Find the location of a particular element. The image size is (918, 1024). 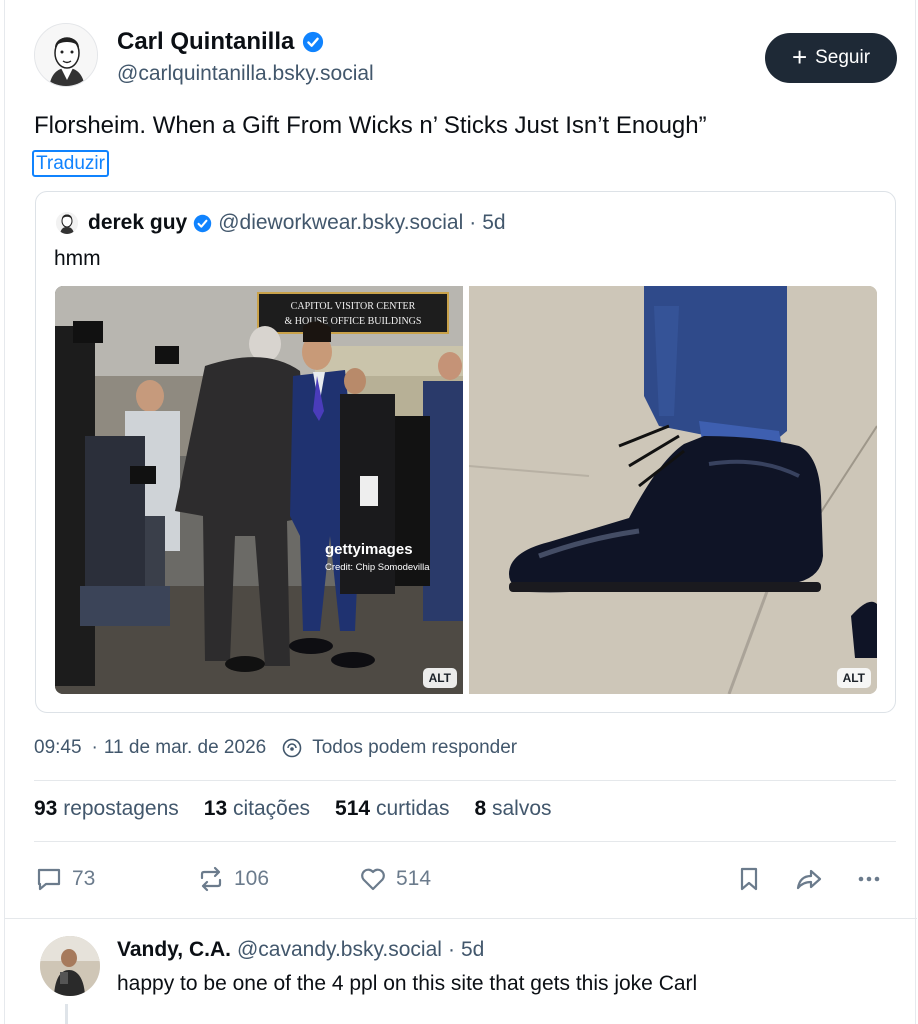

reply-icon is located at coordinates (49, 879).